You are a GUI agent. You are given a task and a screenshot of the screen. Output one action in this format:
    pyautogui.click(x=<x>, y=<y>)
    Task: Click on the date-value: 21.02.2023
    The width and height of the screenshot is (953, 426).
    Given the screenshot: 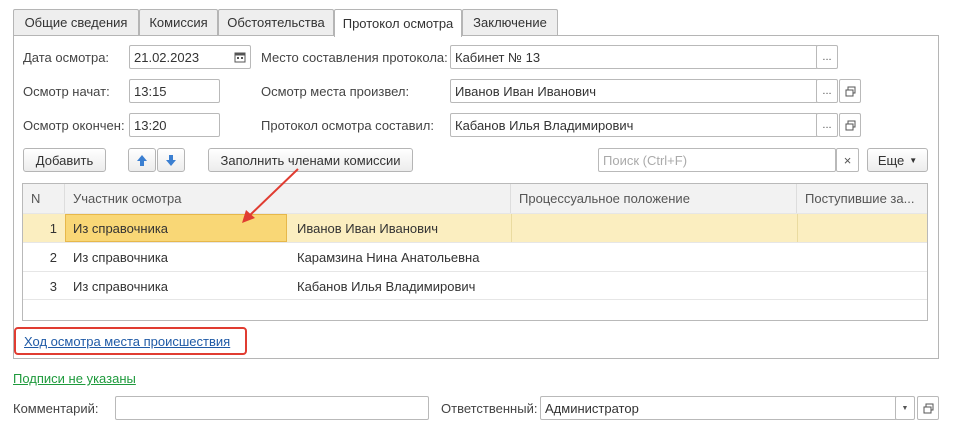 What is the action you would take?
    pyautogui.click(x=167, y=57)
    